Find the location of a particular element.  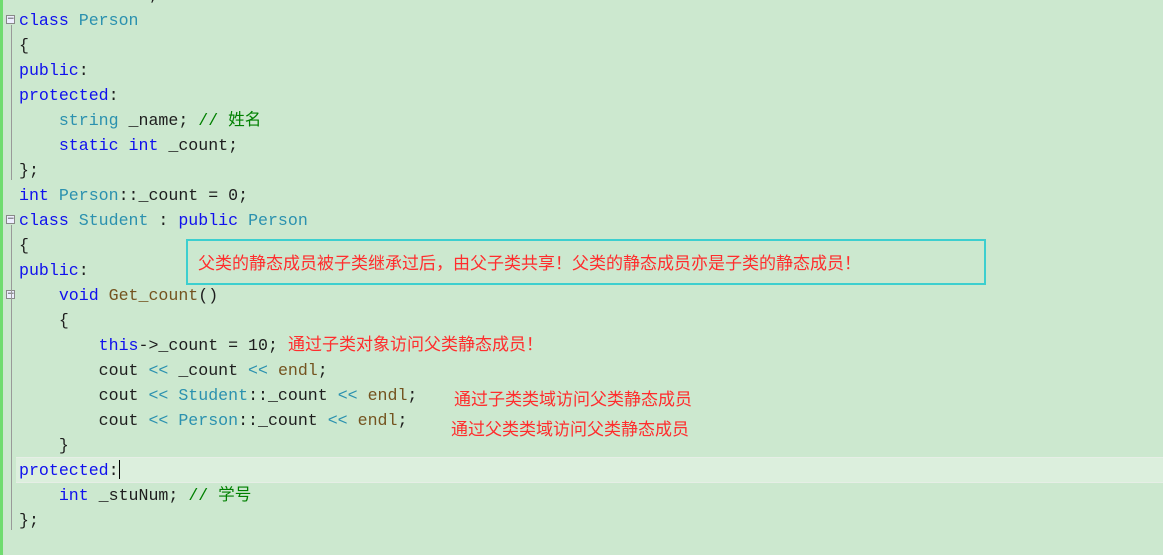

code-line: int Person::_count = 0; is located at coordinates (218, 195).